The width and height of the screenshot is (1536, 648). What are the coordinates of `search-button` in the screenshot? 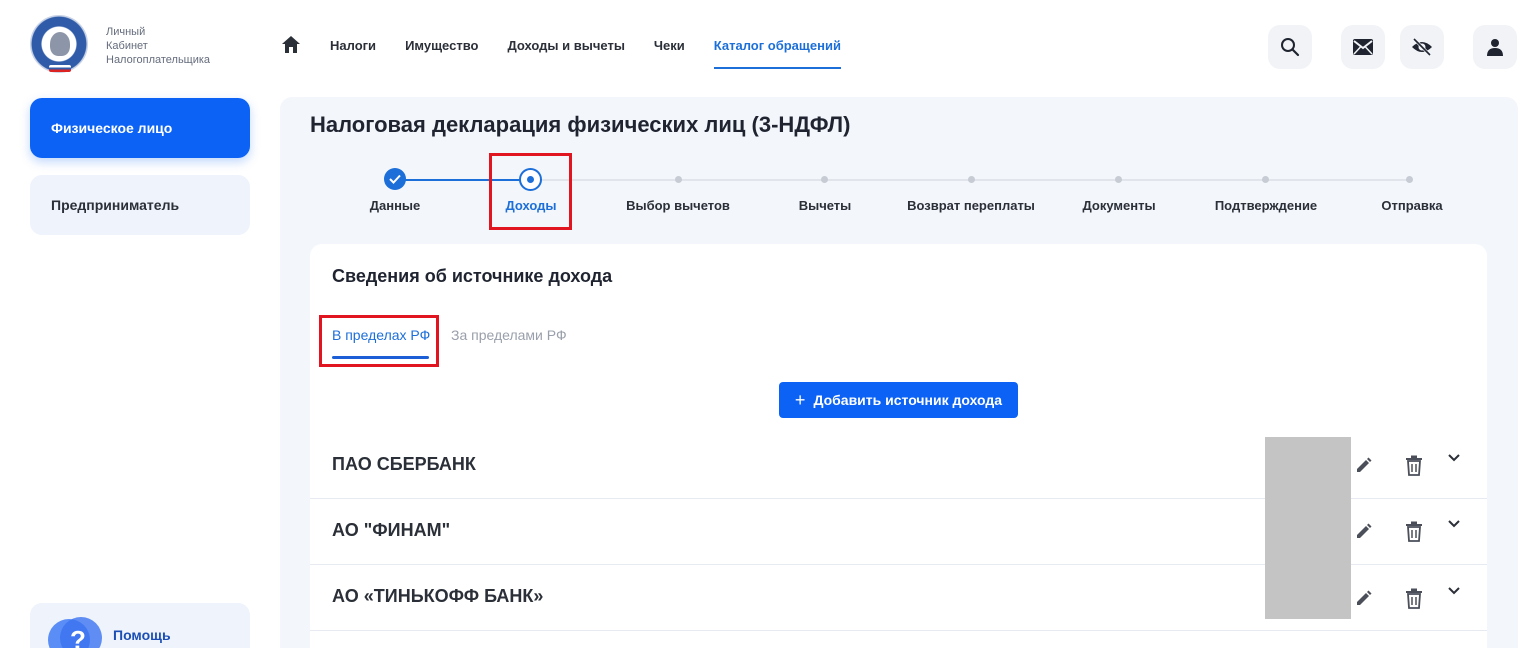 It's located at (1290, 47).